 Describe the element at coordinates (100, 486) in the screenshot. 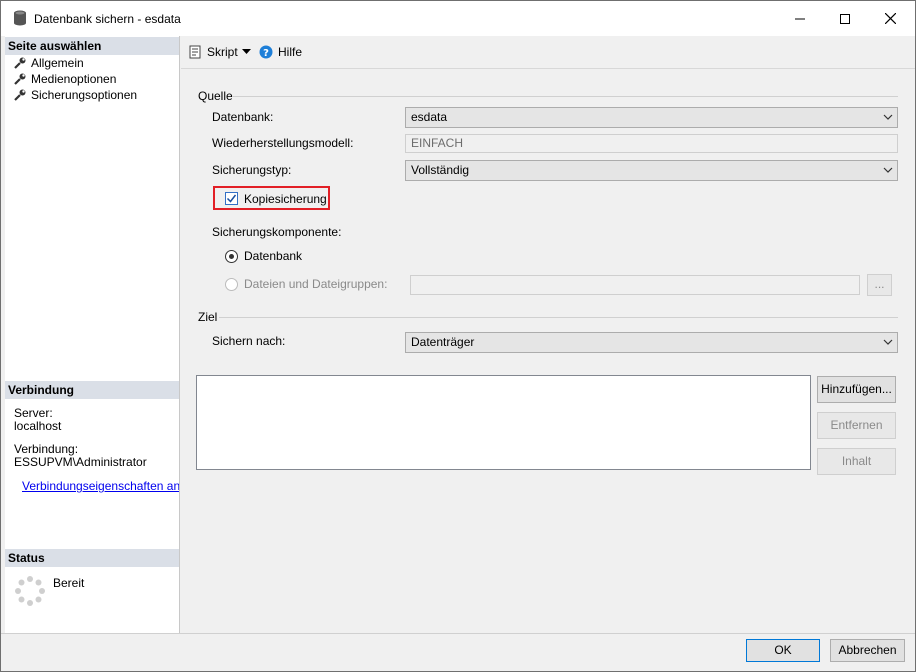

I see `connection-properties-link-text: Verbindungseigenschaften anzeigen` at that location.